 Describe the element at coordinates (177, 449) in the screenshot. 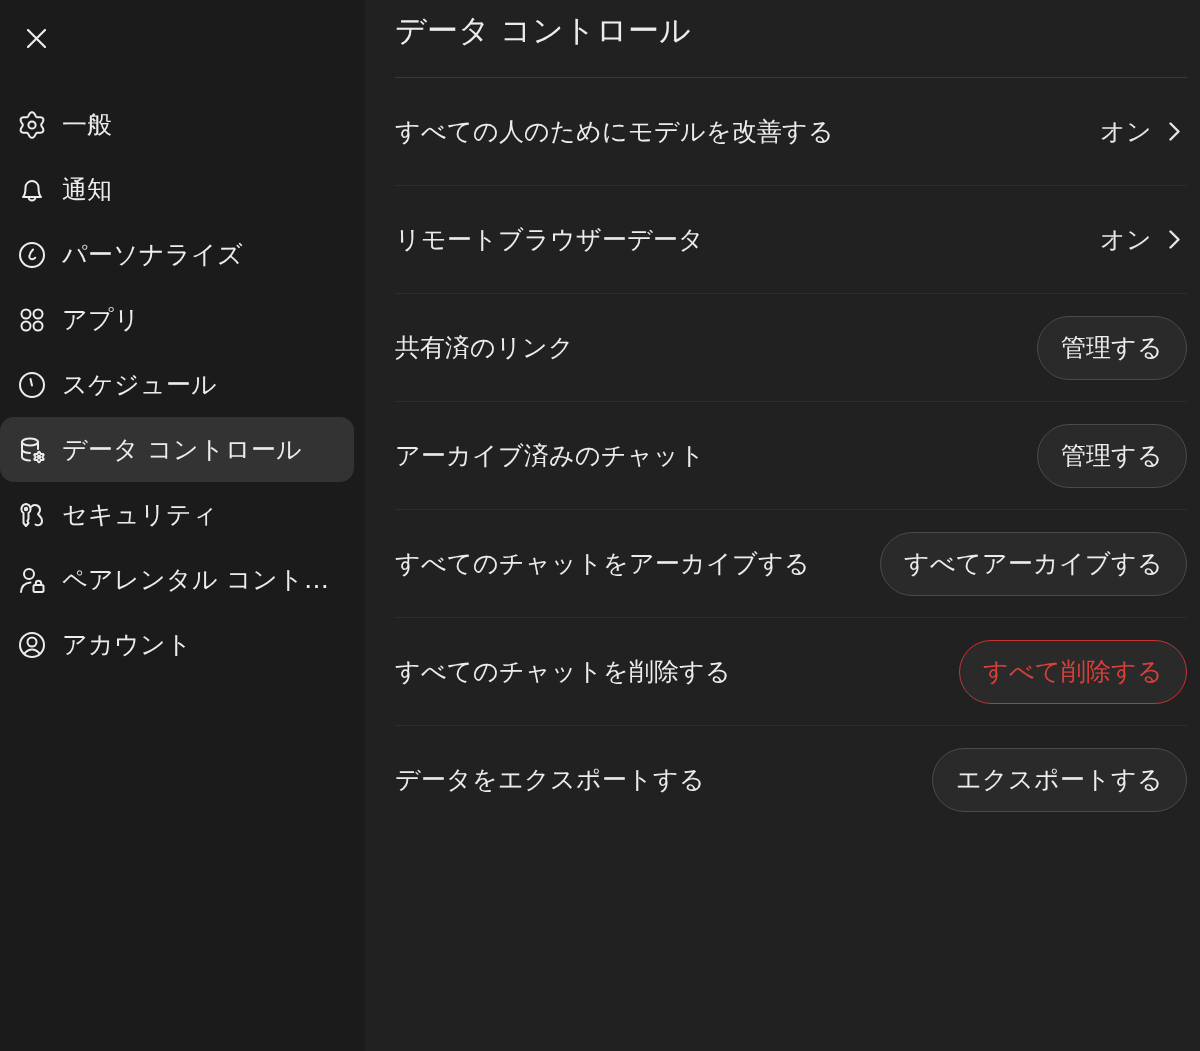

I see `sidebar-item: データ コントロール` at that location.